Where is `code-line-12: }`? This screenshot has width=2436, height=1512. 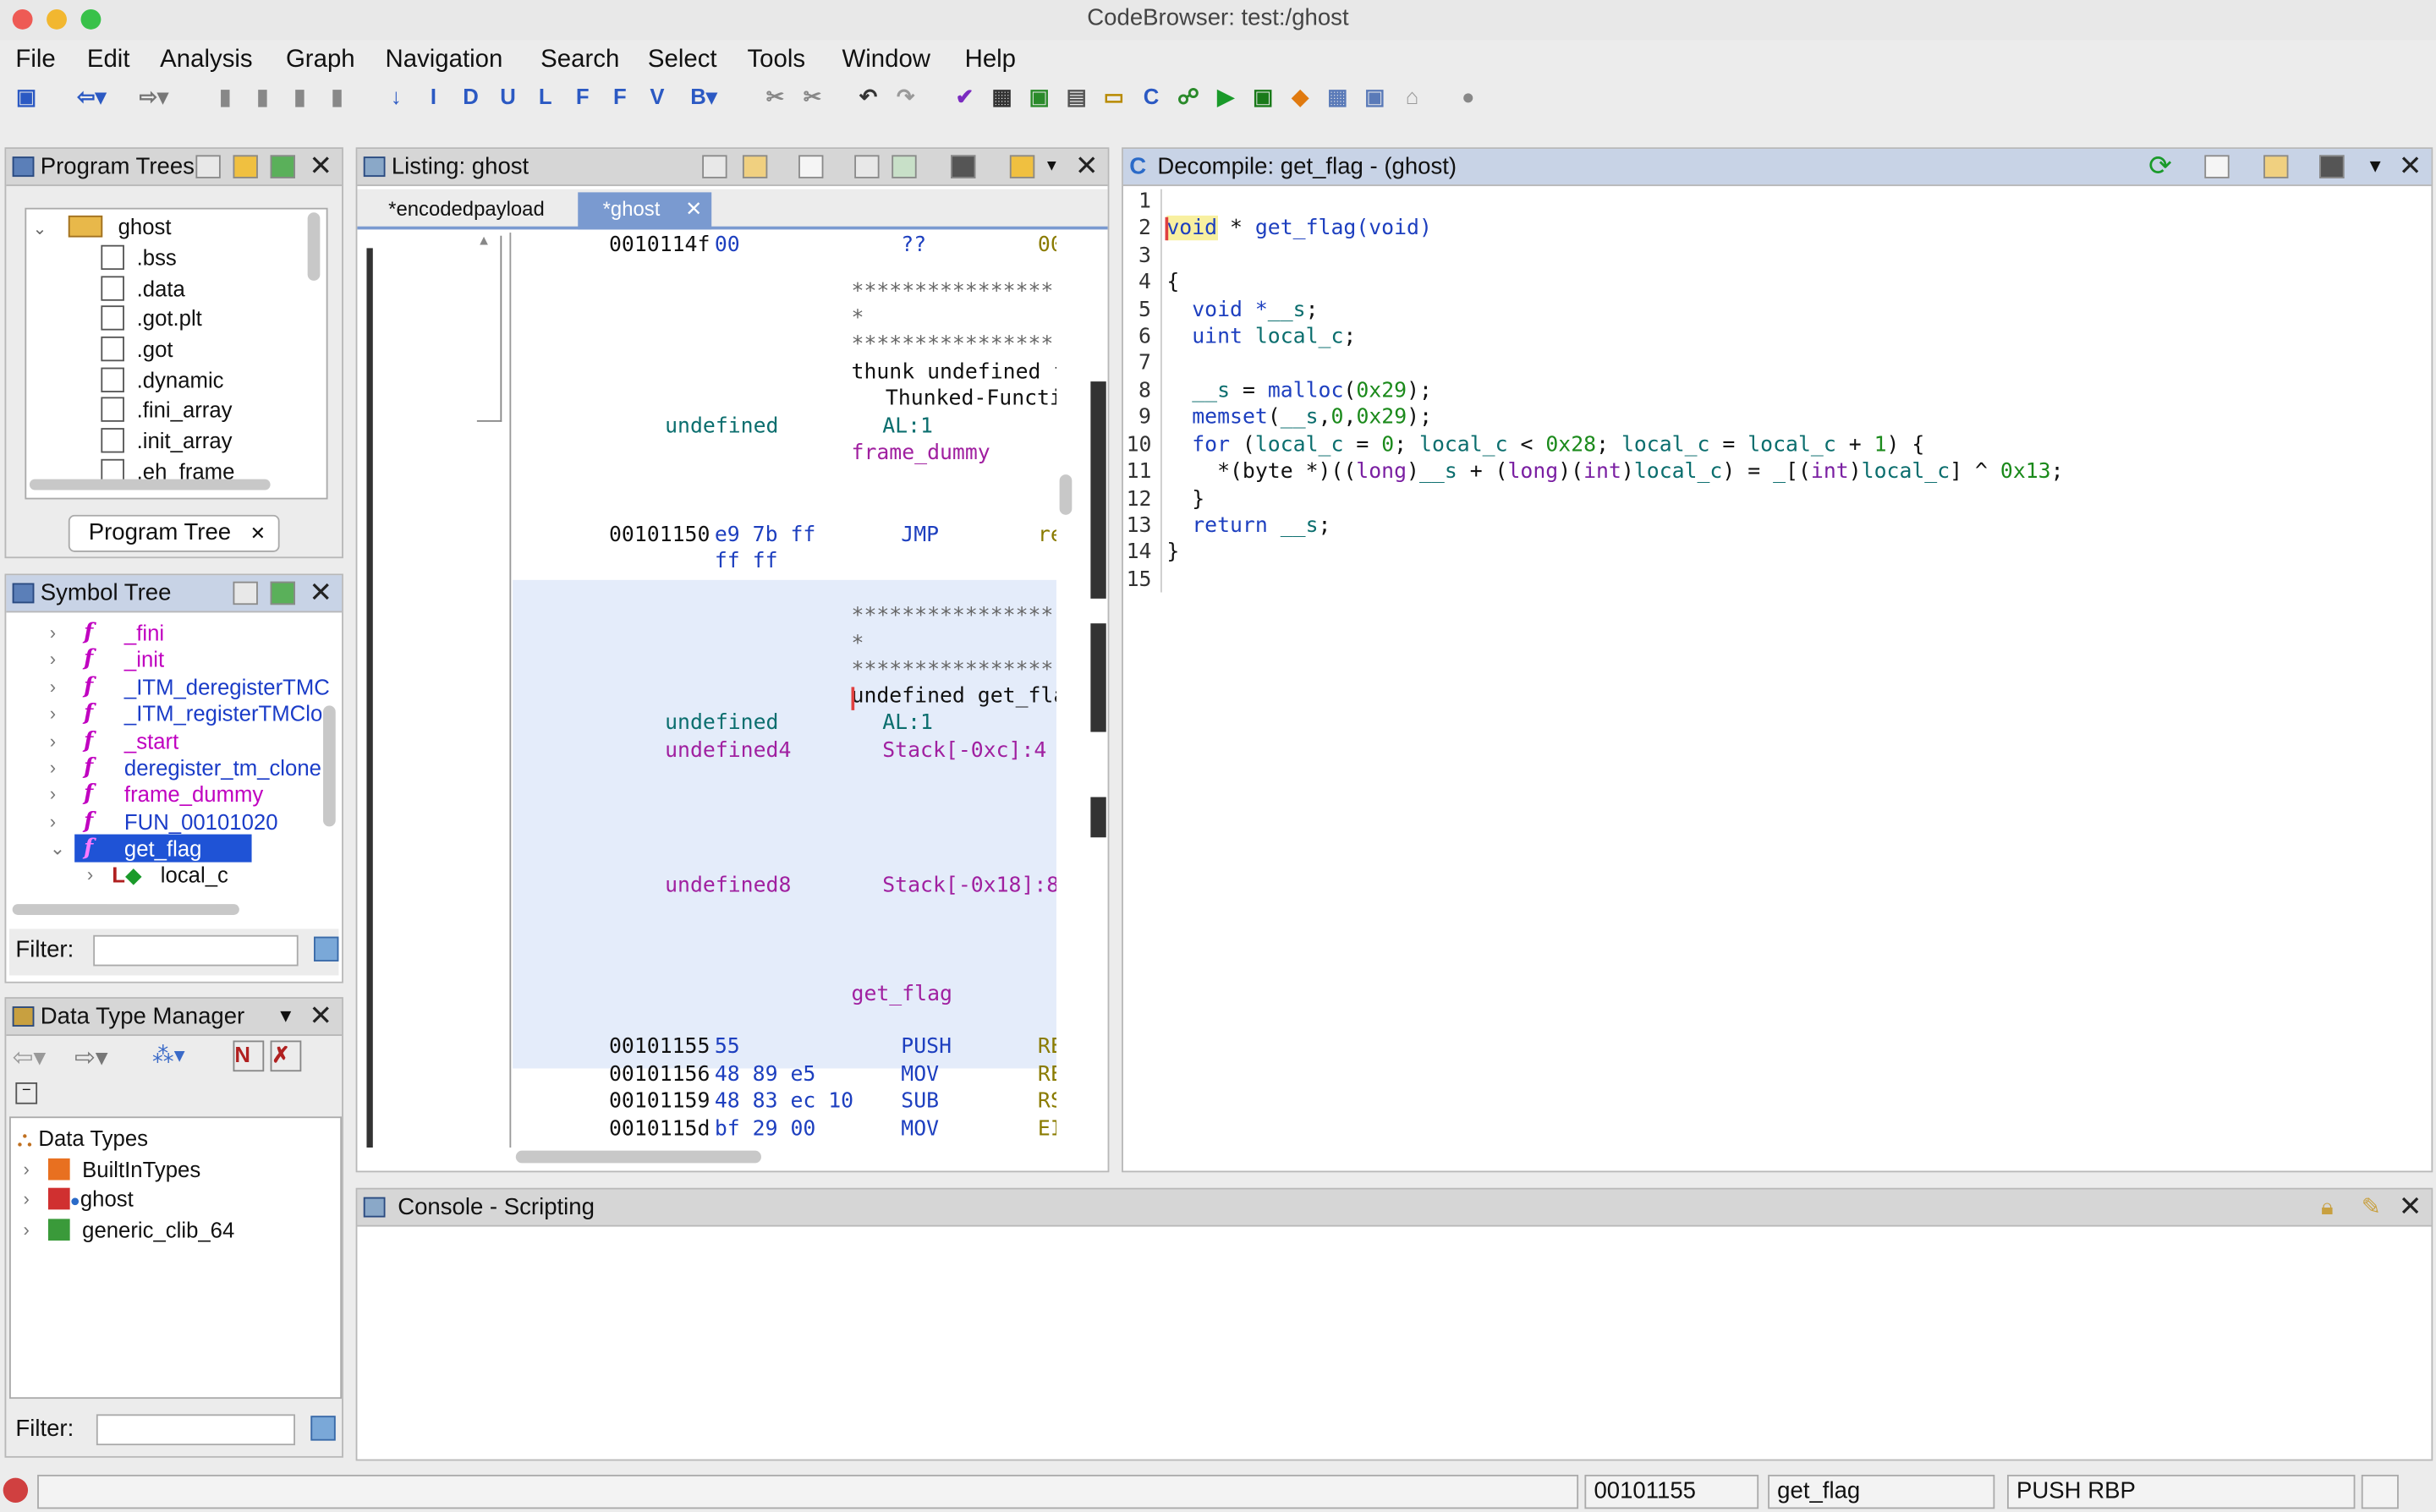 code-line-12: } is located at coordinates (1185, 499).